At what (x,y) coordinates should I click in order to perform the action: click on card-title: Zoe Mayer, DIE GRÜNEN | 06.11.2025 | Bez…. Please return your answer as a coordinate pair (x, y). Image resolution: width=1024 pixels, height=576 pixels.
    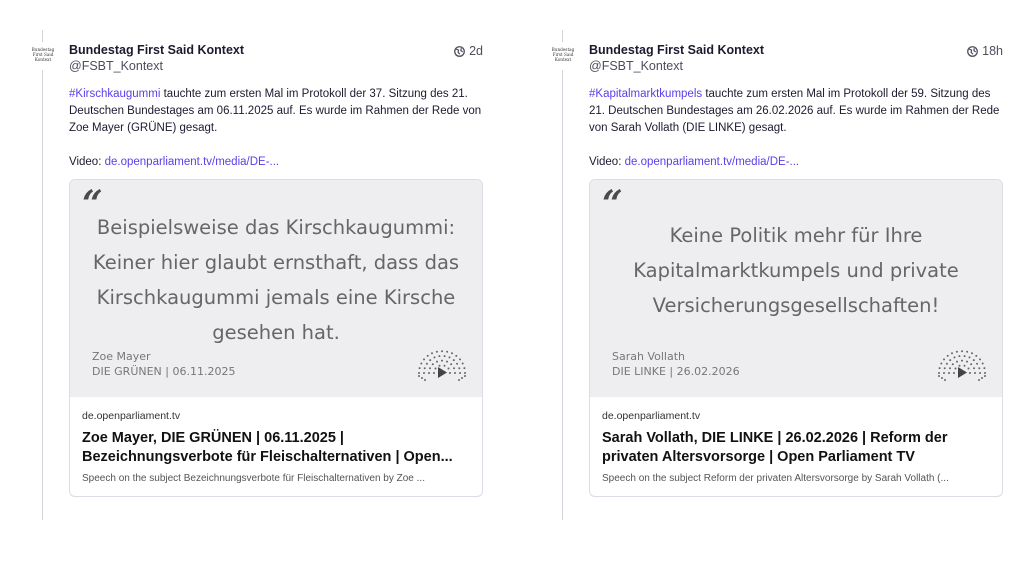
    Looking at the image, I should click on (276, 448).